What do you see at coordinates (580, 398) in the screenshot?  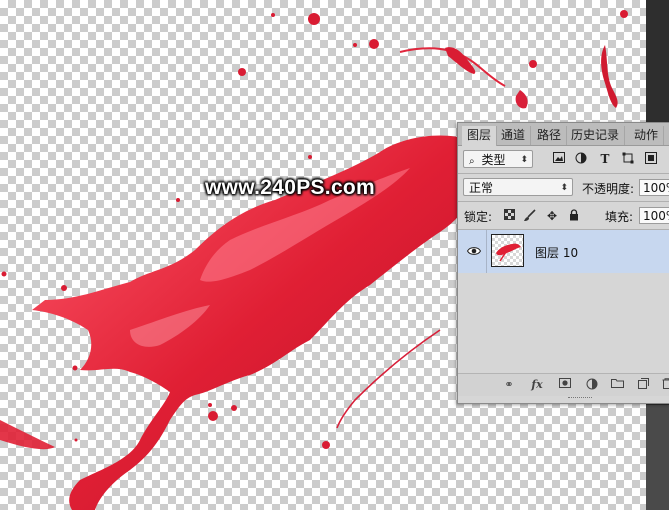 I see `panel-resize-grip` at bounding box center [580, 398].